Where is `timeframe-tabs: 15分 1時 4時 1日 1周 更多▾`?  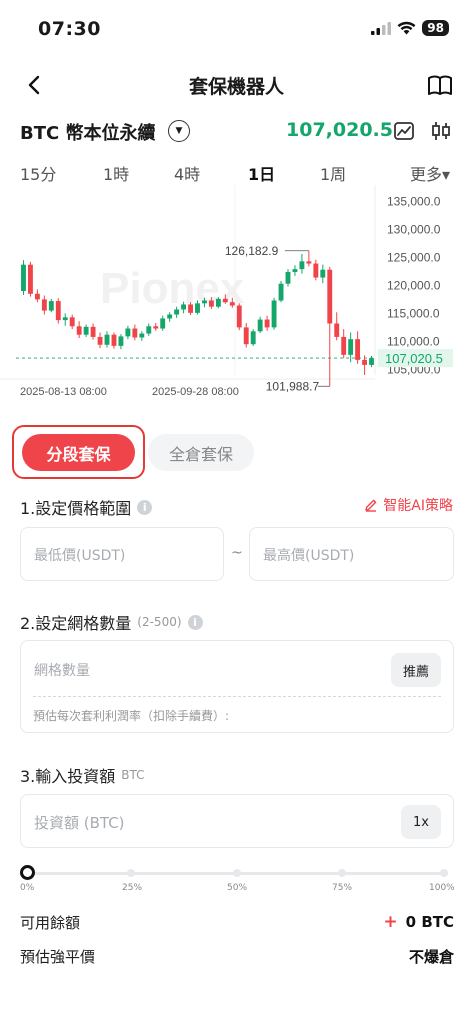
timeframe-tabs: 15分 1時 4時 1日 1周 更多▾ is located at coordinates (236, 172).